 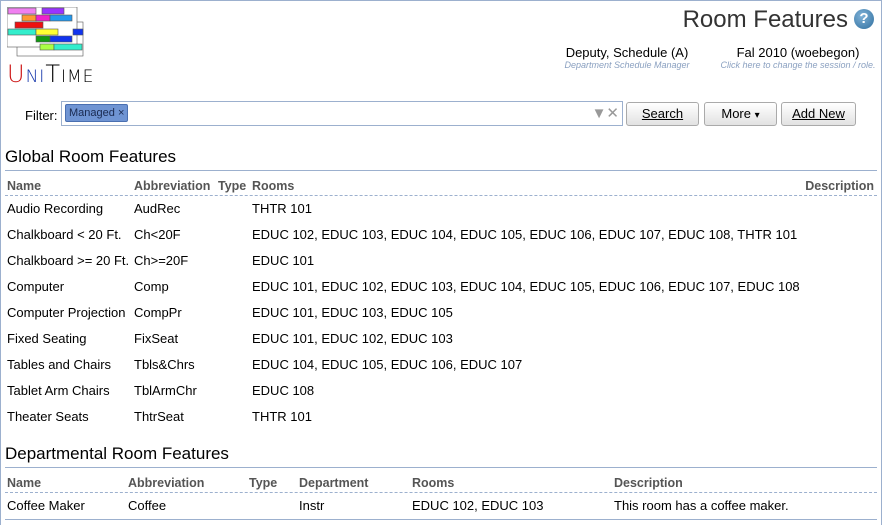 What do you see at coordinates (342, 113) in the screenshot?
I see `filter-input: Managed × ▼✕` at bounding box center [342, 113].